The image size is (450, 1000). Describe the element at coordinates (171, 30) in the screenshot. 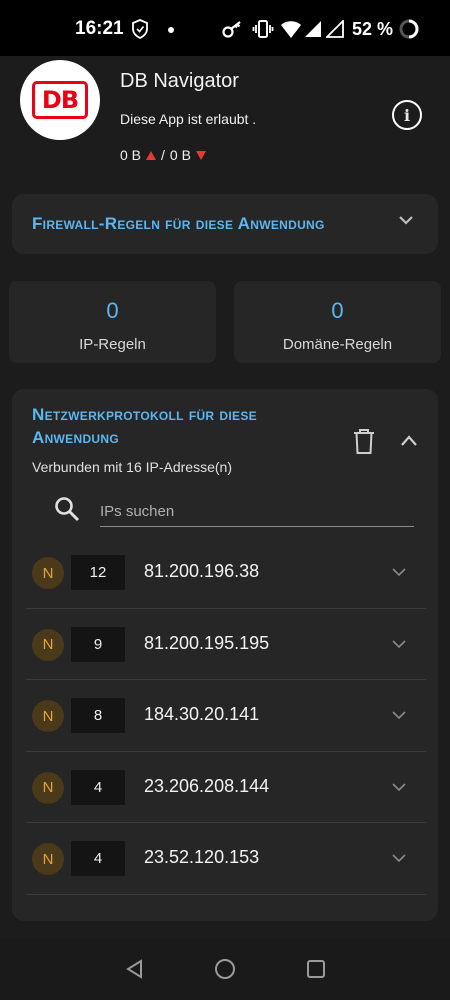

I see `notification-dot-icon` at that location.